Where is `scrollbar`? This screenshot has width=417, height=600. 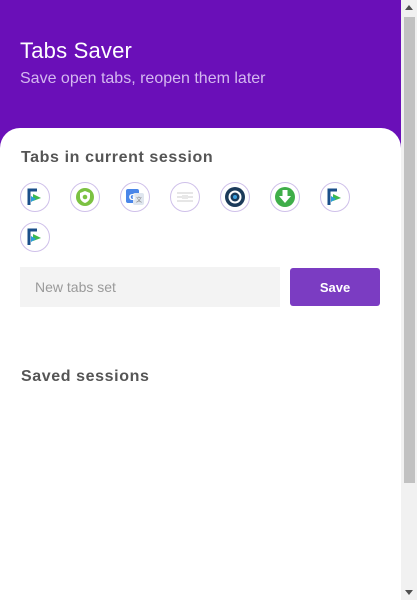
scrollbar is located at coordinates (409, 300).